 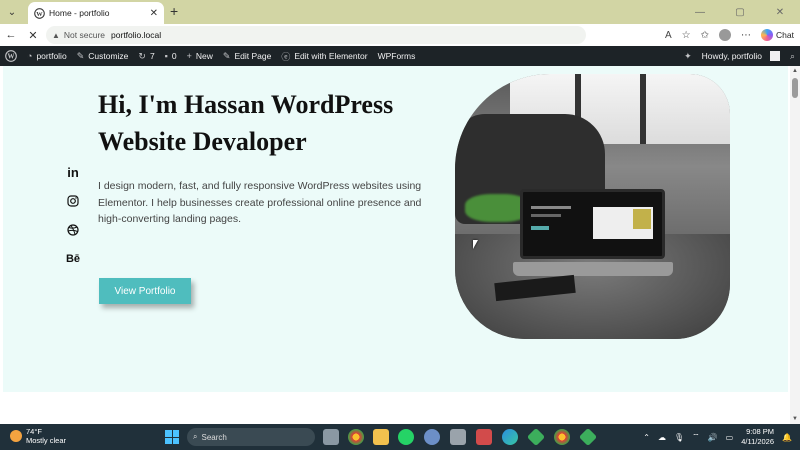 I want to click on tab-home-portfolio: W Home - portfolio ✕, so click(x=96, y=13).